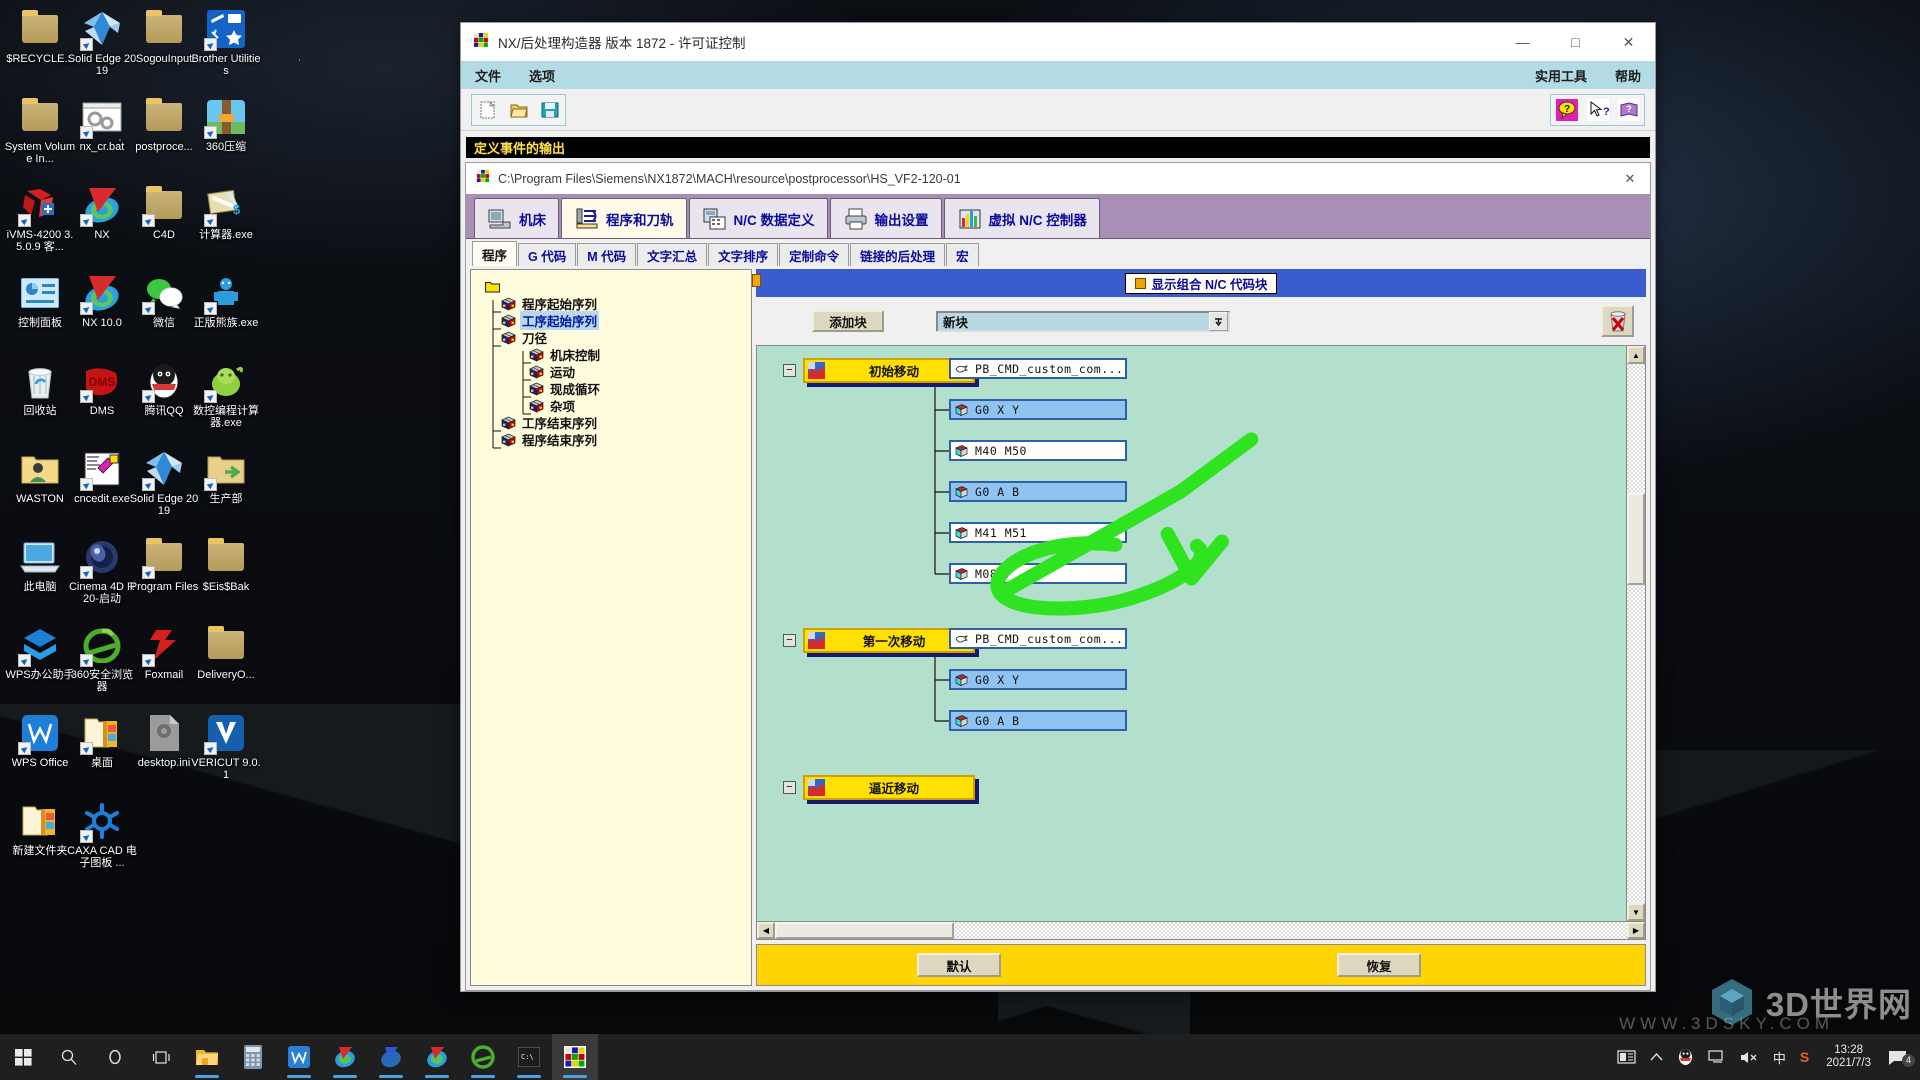  Describe the element at coordinates (1779, 1057) in the screenshot. I see `ime-icon: 中` at that location.